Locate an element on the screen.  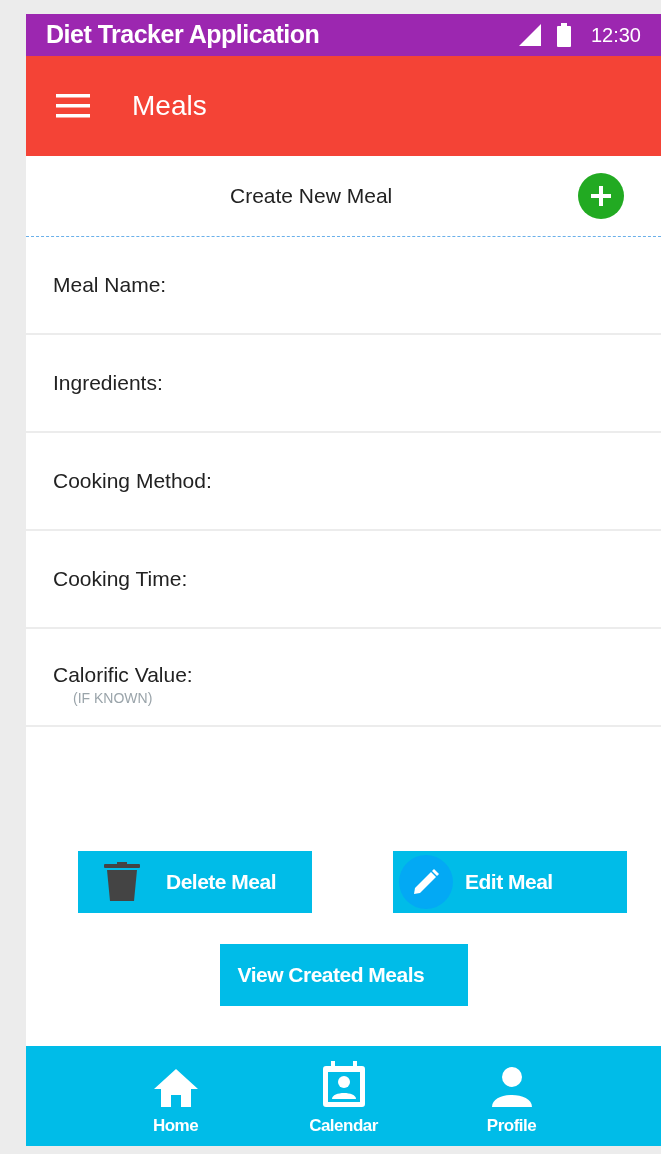
nav-item: Home is located at coordinates (175, 1096).